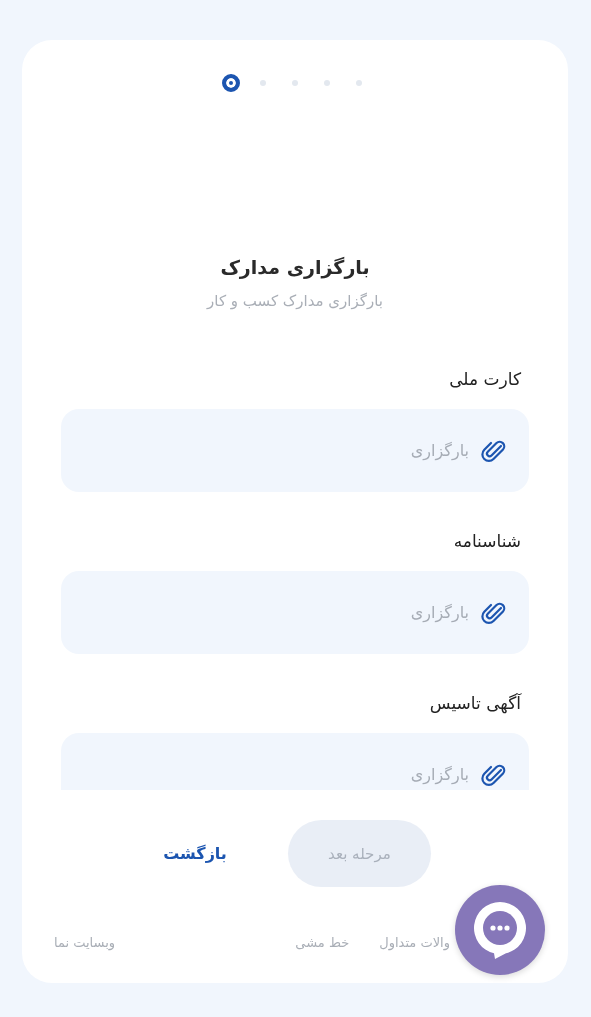  What do you see at coordinates (486, 541) in the screenshot?
I see `field-label: شناسنامه` at bounding box center [486, 541].